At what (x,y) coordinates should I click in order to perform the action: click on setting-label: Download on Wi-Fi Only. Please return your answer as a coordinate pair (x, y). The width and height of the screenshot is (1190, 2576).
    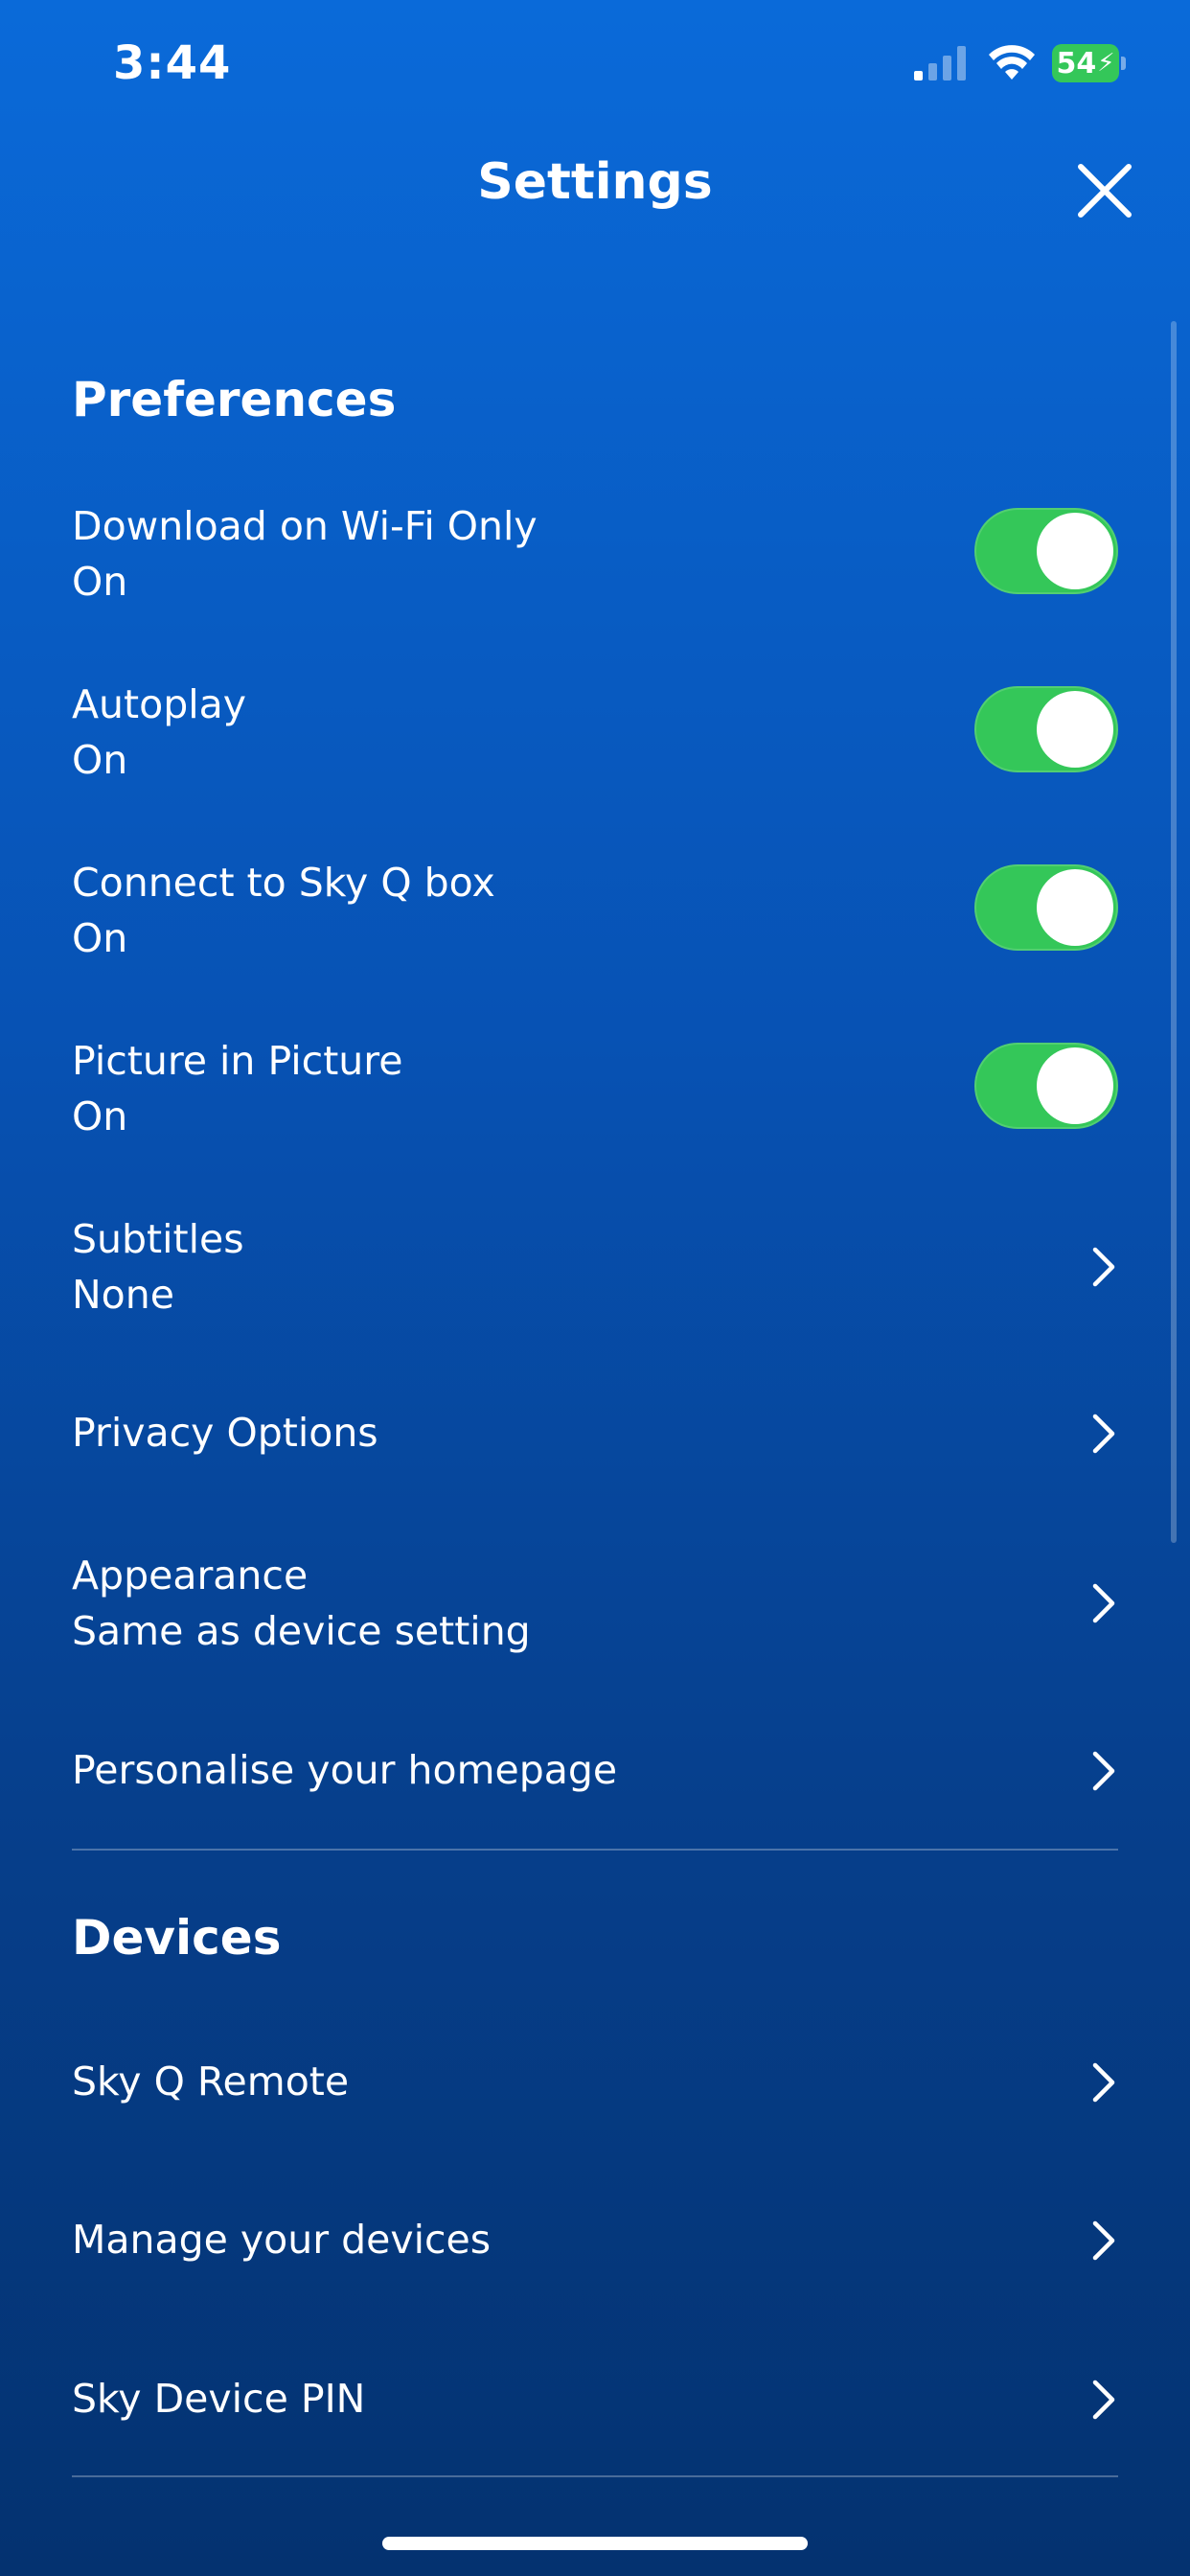
    Looking at the image, I should click on (305, 526).